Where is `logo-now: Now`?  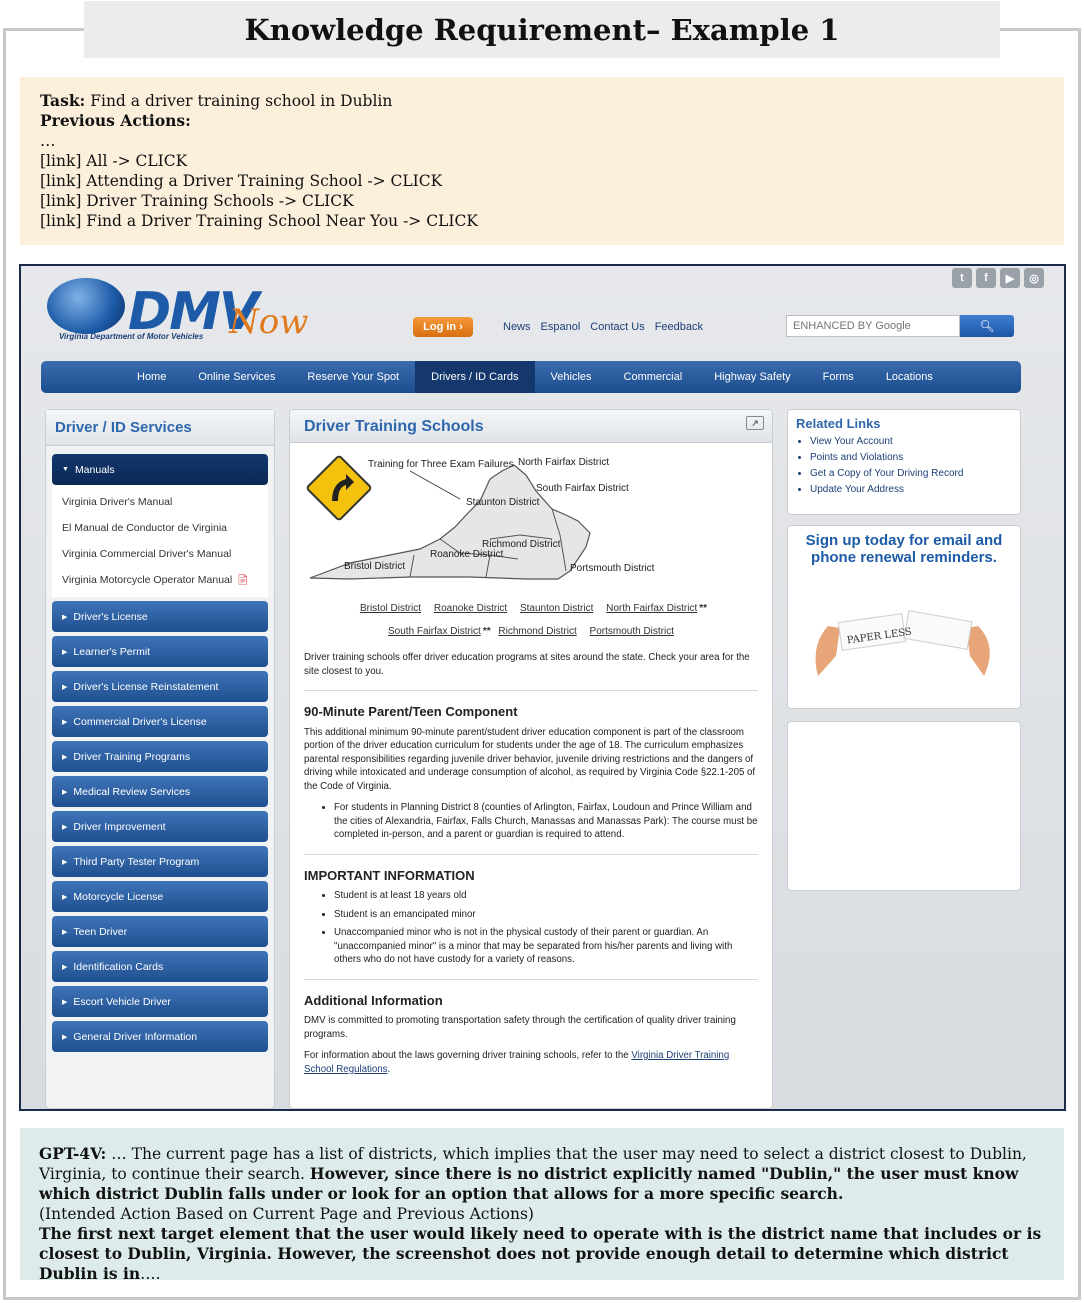 logo-now: Now is located at coordinates (269, 322).